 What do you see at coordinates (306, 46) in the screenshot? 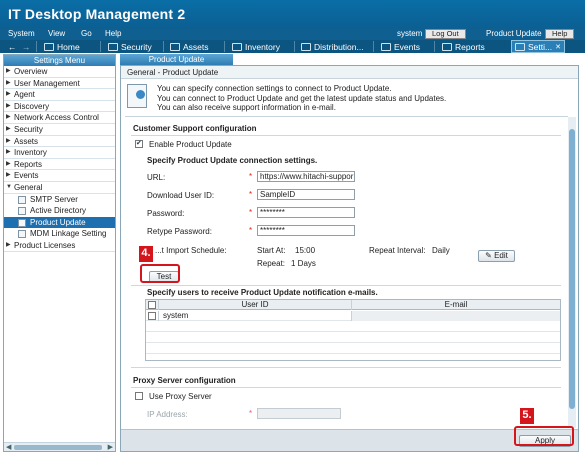
I see `distribution-icon` at bounding box center [306, 46].